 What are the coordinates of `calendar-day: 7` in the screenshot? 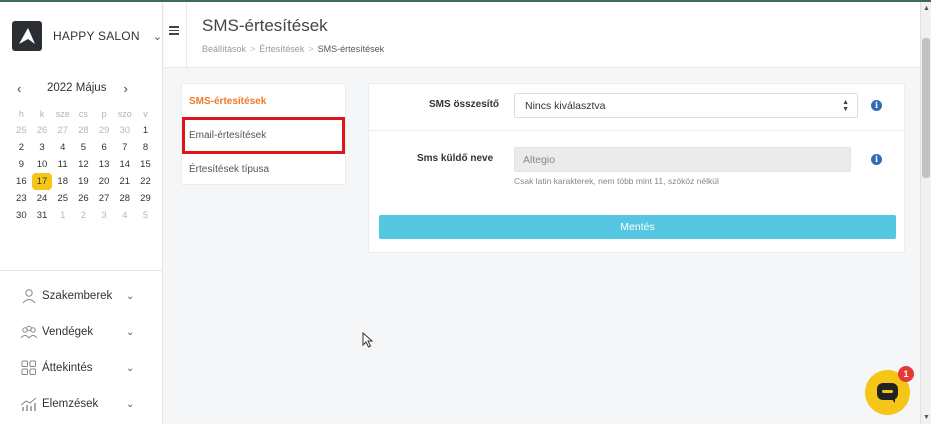 It's located at (124, 147).